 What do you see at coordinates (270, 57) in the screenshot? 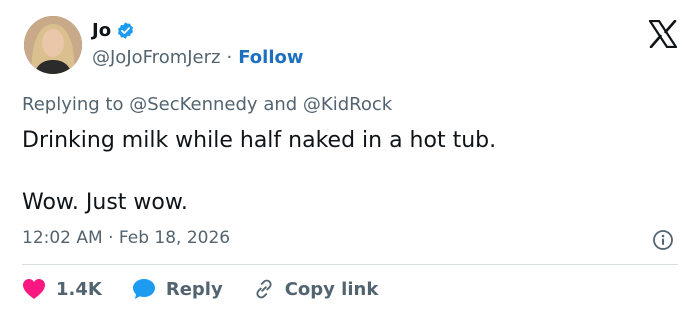
I see `follow-button: Follow` at bounding box center [270, 57].